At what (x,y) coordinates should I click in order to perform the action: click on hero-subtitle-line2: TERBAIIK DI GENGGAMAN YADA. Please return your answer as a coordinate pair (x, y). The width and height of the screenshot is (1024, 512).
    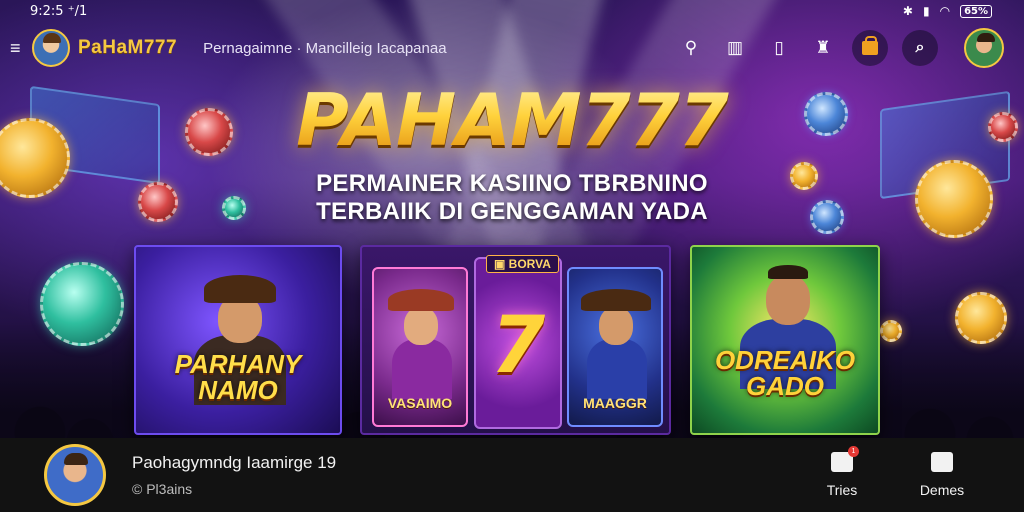
    Looking at the image, I should click on (512, 211).